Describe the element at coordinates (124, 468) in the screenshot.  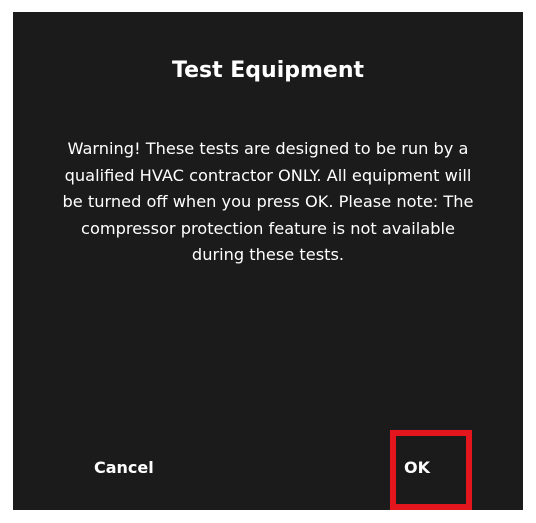
I see `cancel-button: Cancel` at that location.